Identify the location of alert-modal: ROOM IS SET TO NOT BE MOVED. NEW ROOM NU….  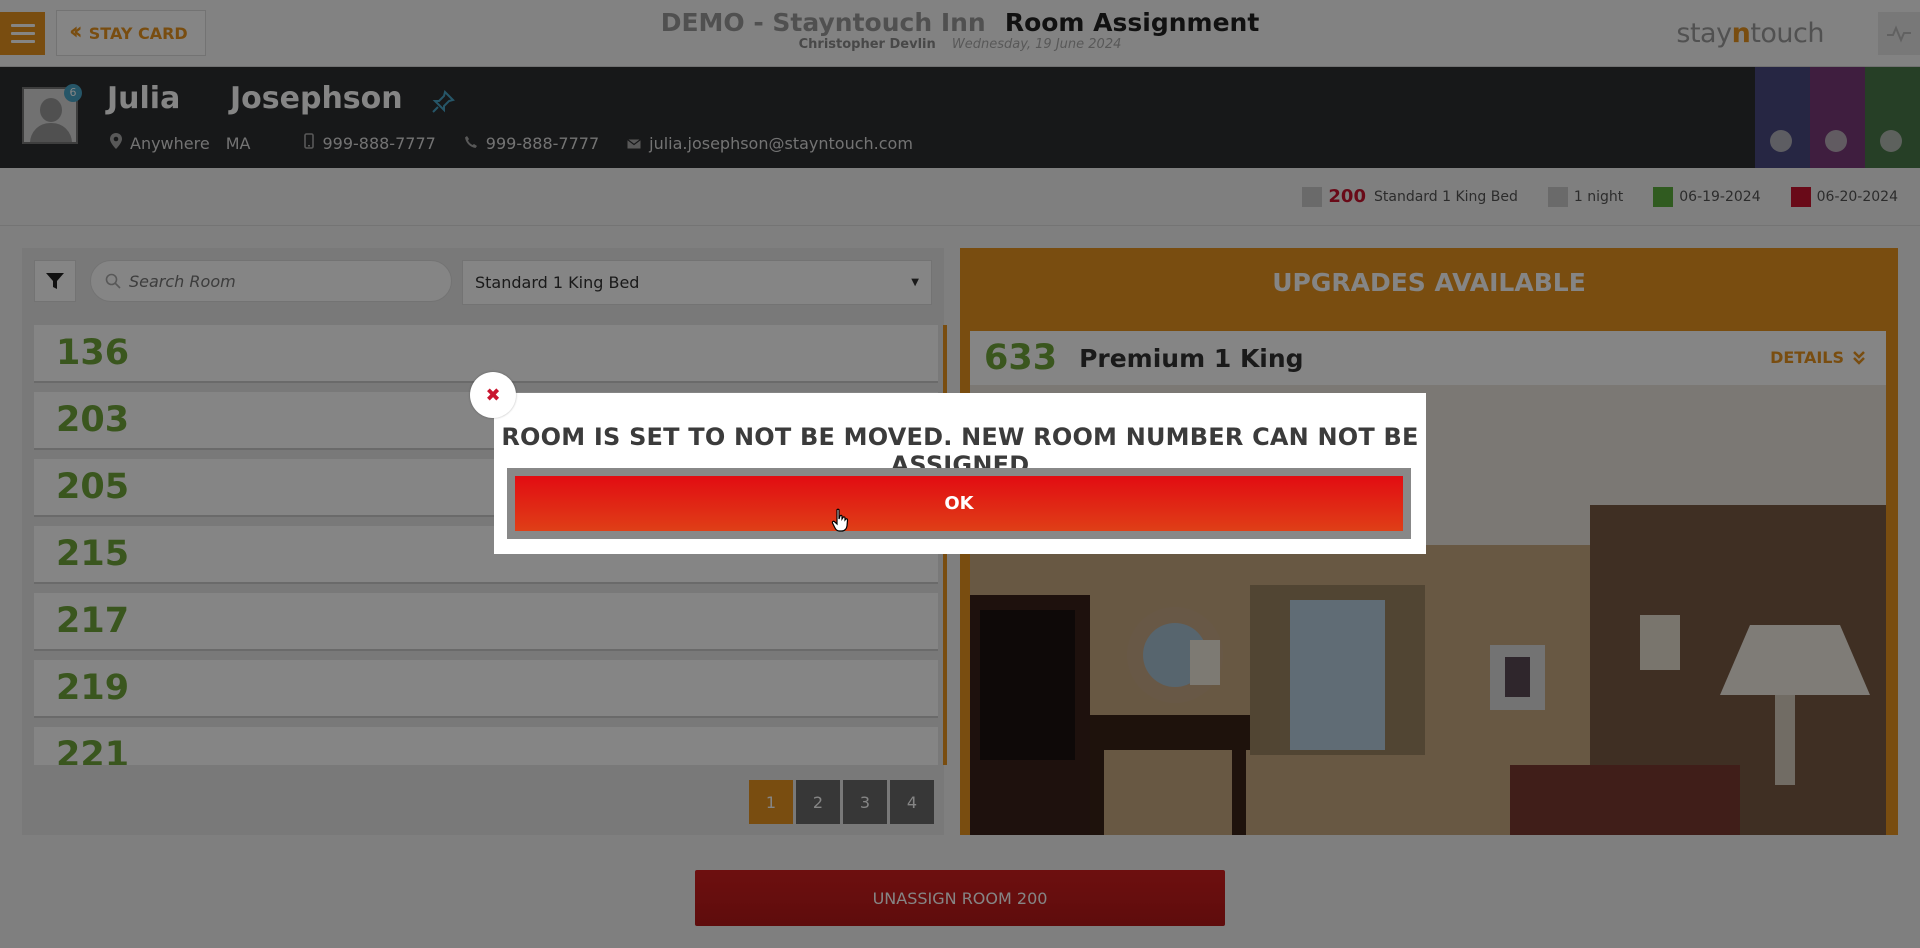
(960, 473).